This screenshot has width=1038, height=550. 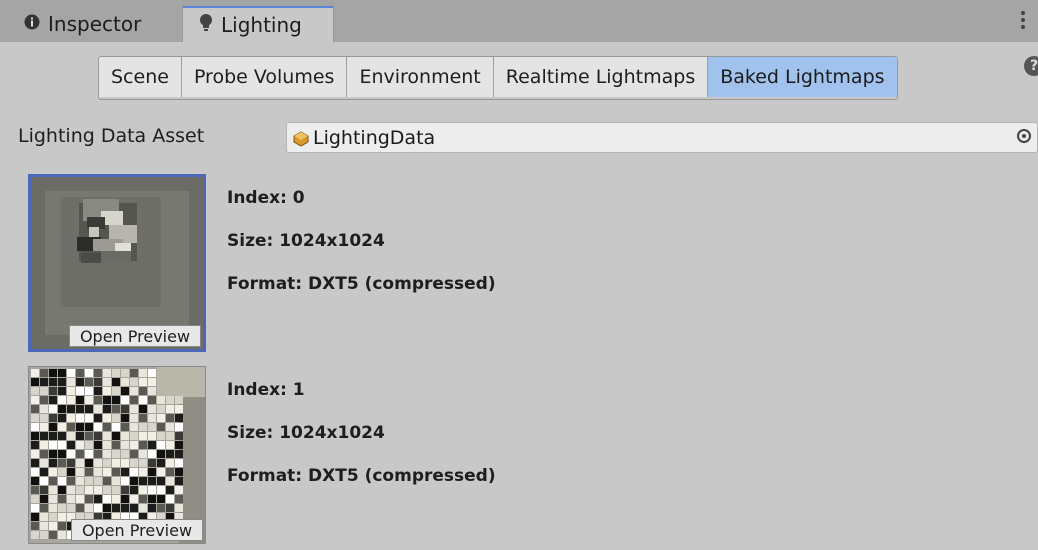 I want to click on window-tab-bar: Inspector Lighting, so click(x=519, y=21).